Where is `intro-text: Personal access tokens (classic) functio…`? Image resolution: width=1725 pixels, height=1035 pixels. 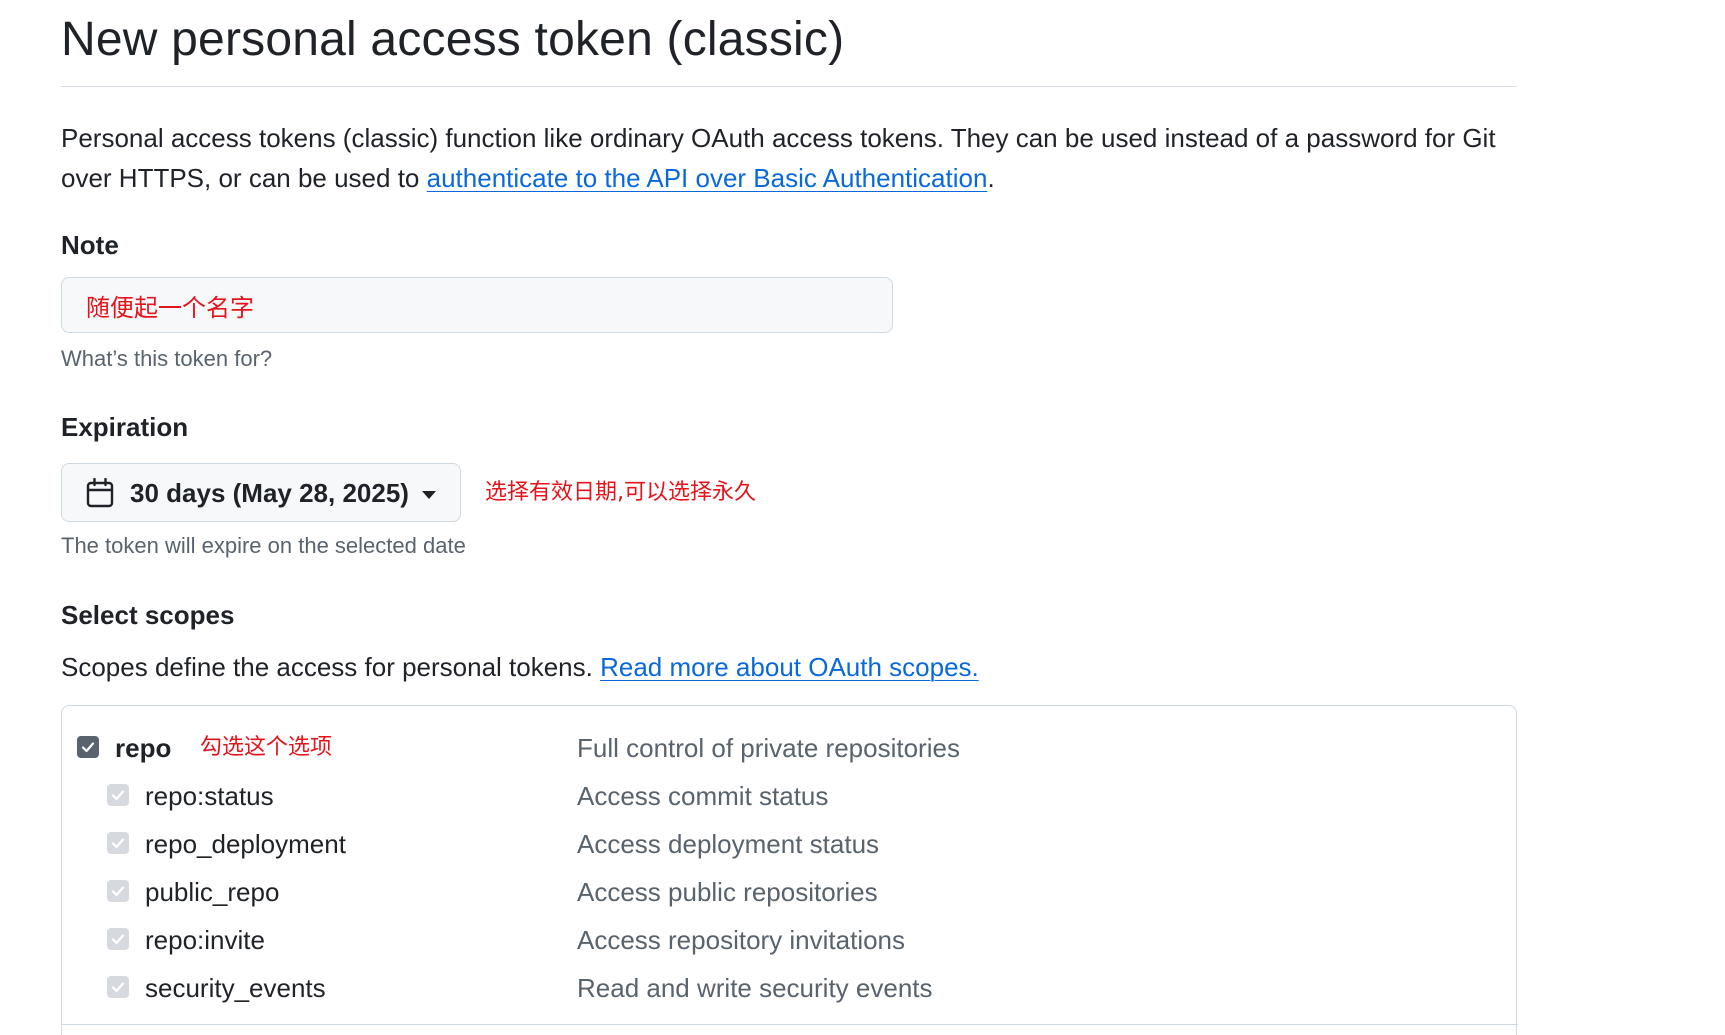 intro-text: Personal access tokens (classic) functio… is located at coordinates (789, 158).